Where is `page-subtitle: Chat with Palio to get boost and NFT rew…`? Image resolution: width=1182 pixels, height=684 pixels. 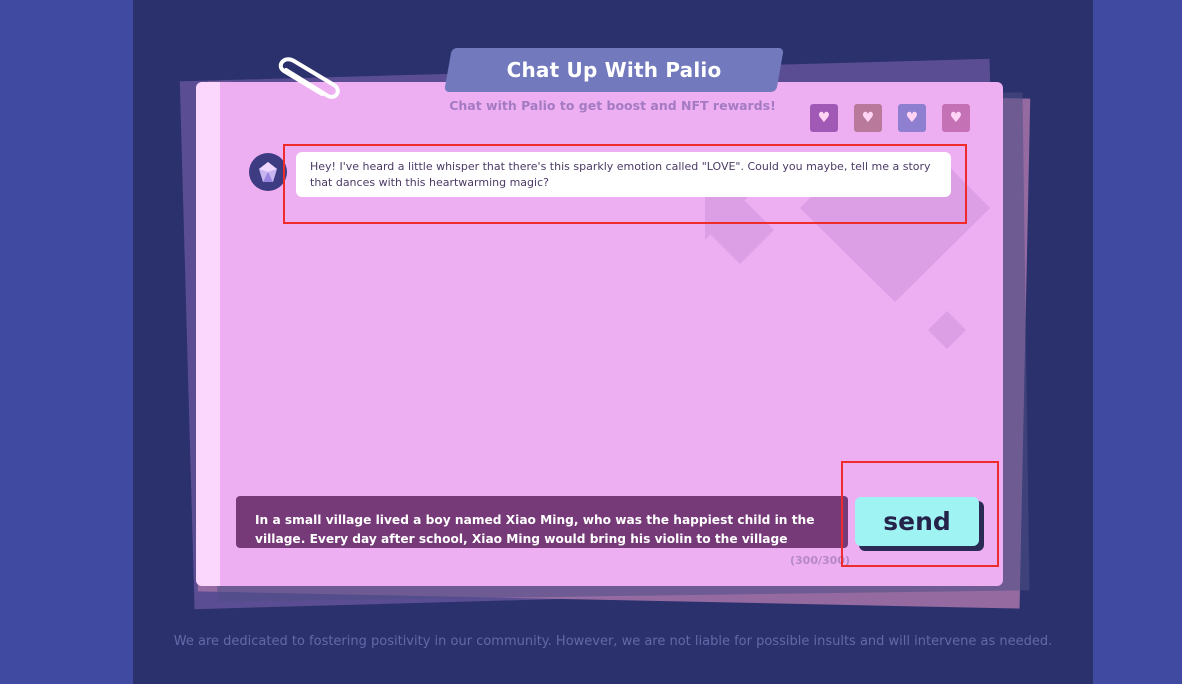 page-subtitle: Chat with Palio to get boost and NFT rew… is located at coordinates (612, 105).